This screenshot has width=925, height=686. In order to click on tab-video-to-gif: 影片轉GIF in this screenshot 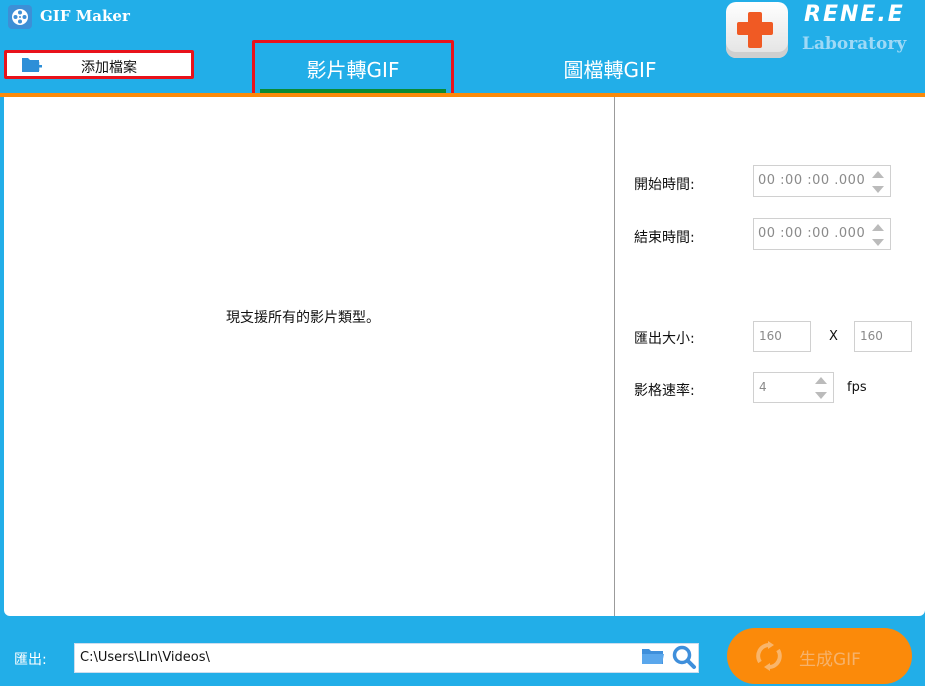, I will do `click(353, 68)`.